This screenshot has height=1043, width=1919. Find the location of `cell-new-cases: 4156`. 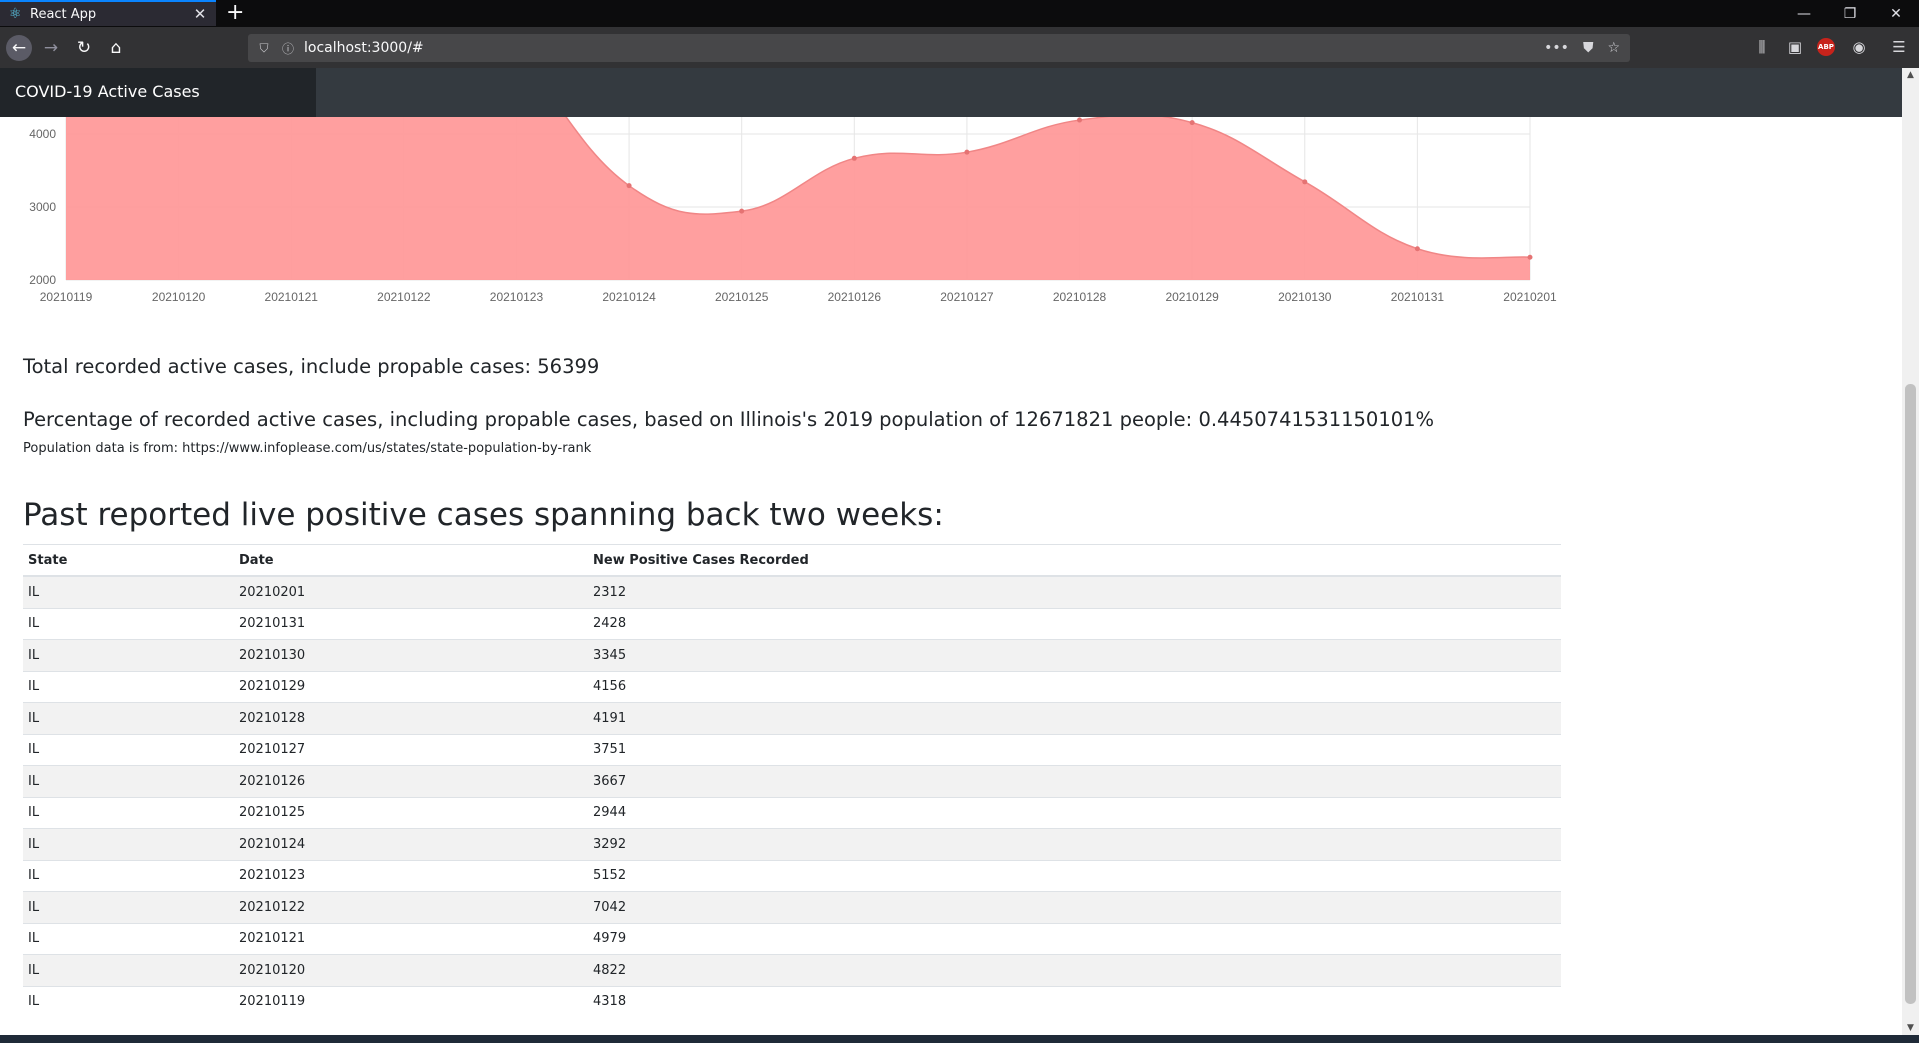

cell-new-cases: 4156 is located at coordinates (1074, 686).